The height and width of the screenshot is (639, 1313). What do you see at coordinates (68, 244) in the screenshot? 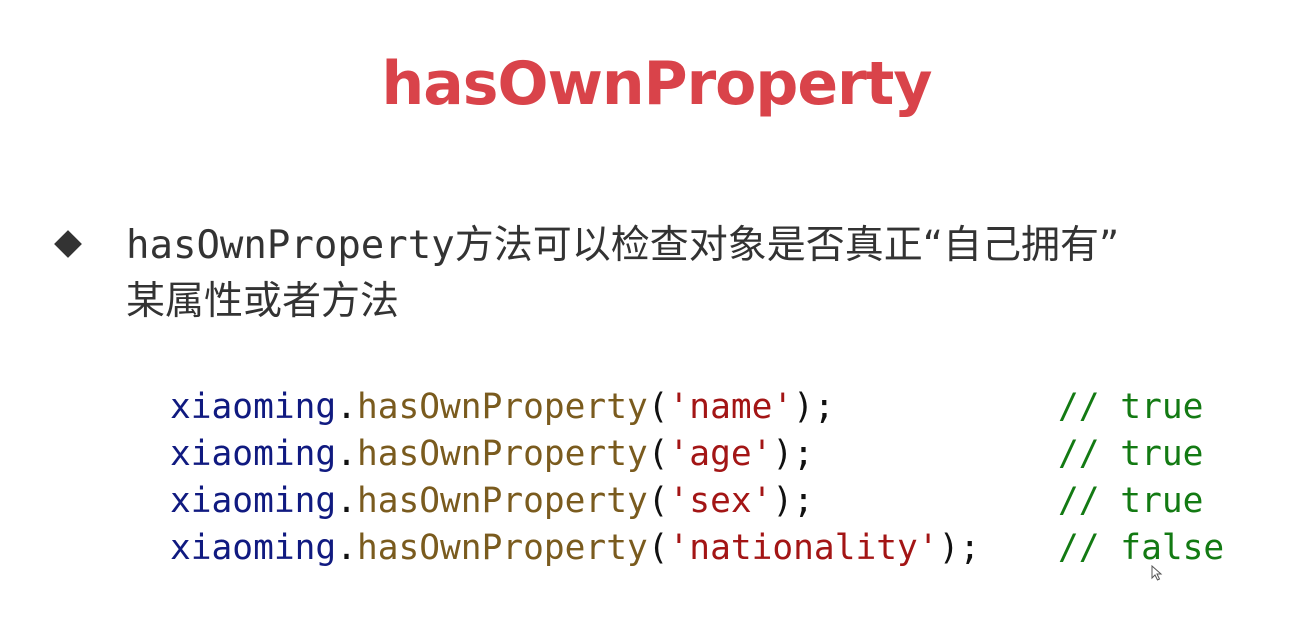
I see `diamond-bullet-icon` at bounding box center [68, 244].